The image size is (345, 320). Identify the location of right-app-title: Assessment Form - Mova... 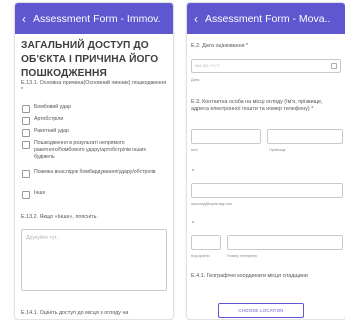
(268, 18).